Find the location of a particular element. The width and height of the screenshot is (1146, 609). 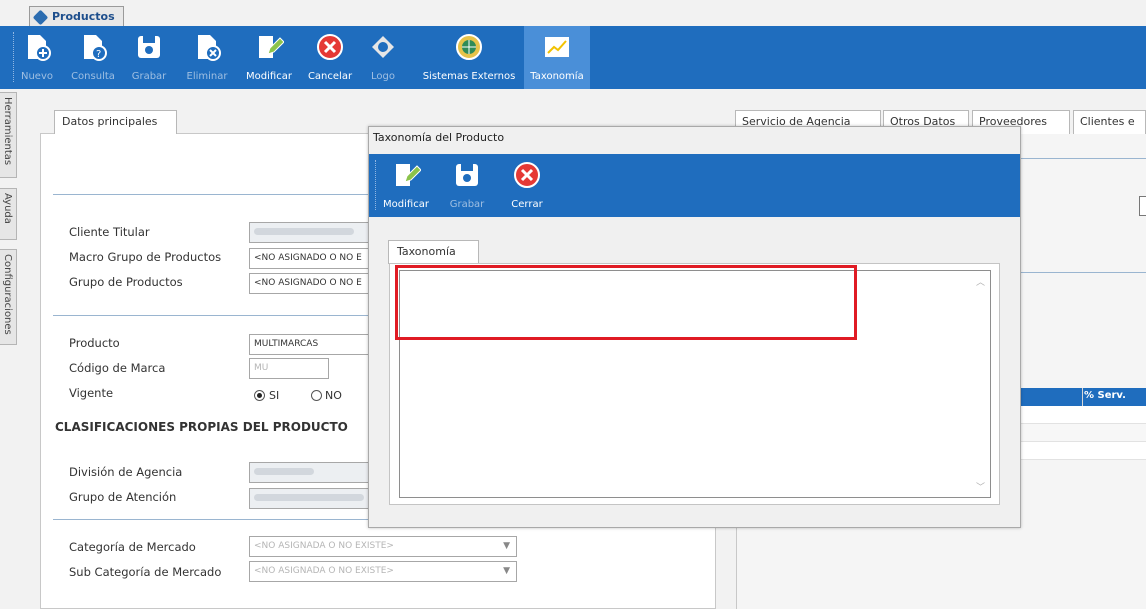

dialog-toolbar: Modificar Grabar Cerrar is located at coordinates (694, 185).